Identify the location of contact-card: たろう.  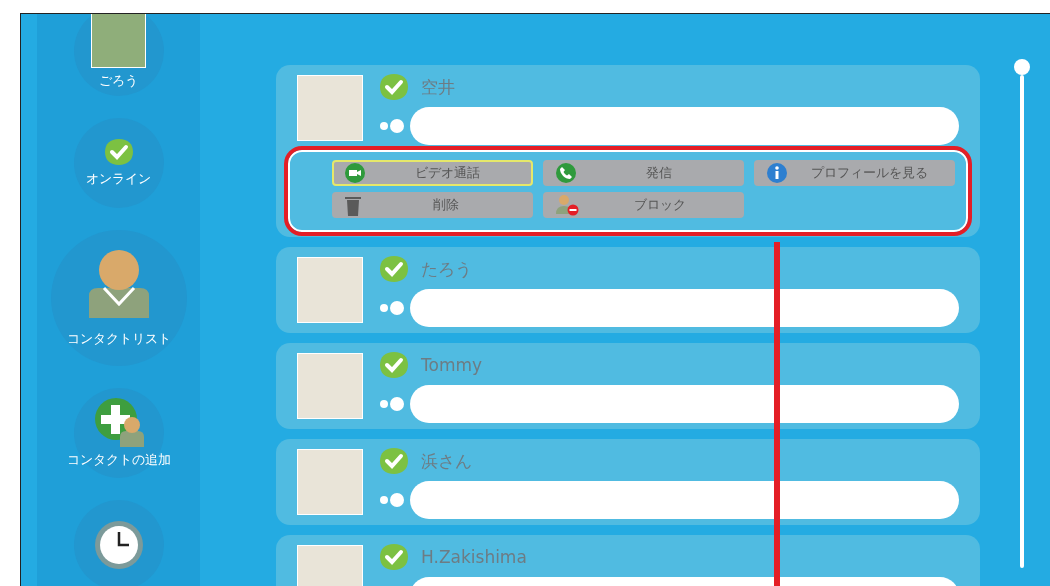
(628, 290).